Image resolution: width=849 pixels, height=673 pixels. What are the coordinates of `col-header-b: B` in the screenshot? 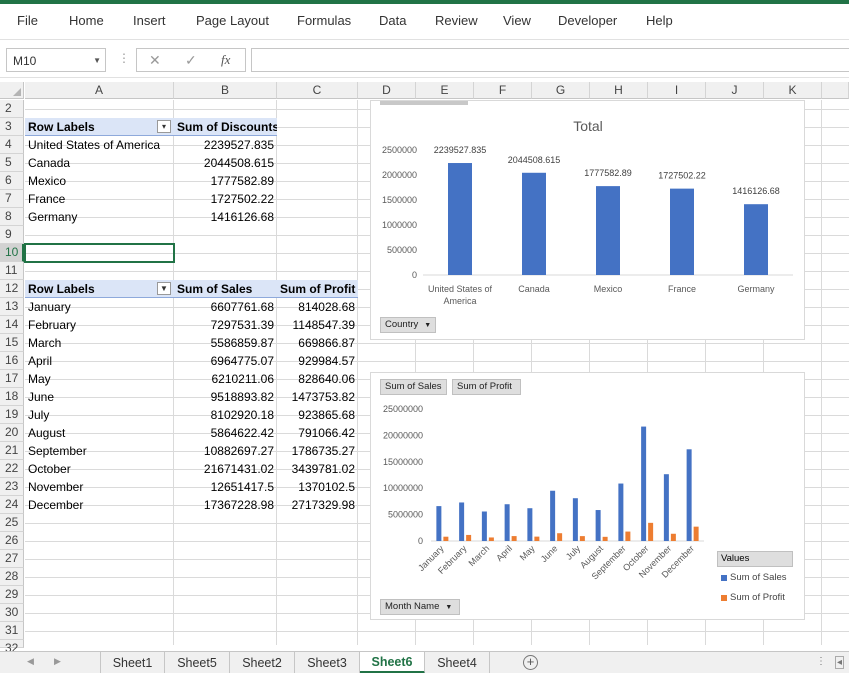 It's located at (225, 90).